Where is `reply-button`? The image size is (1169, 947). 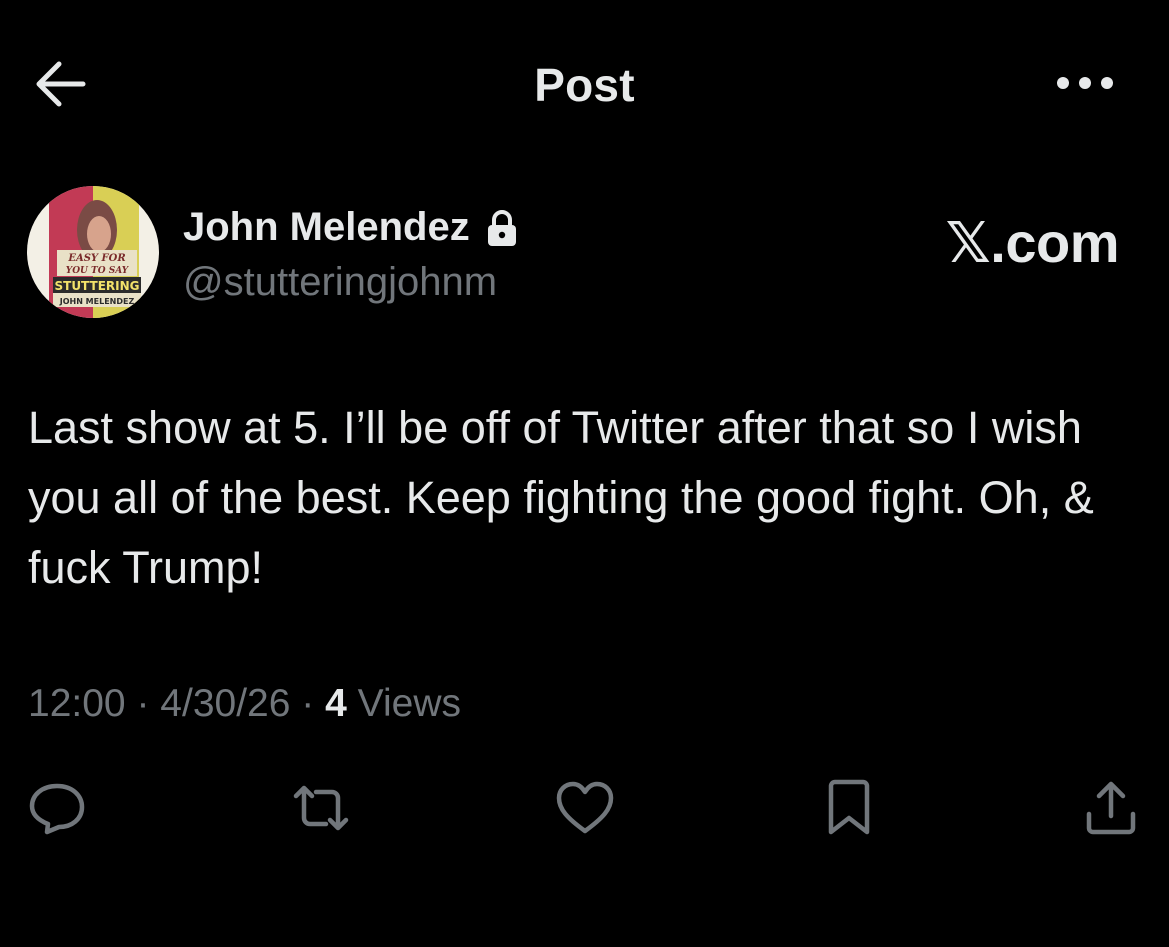
reply-button is located at coordinates (57, 808).